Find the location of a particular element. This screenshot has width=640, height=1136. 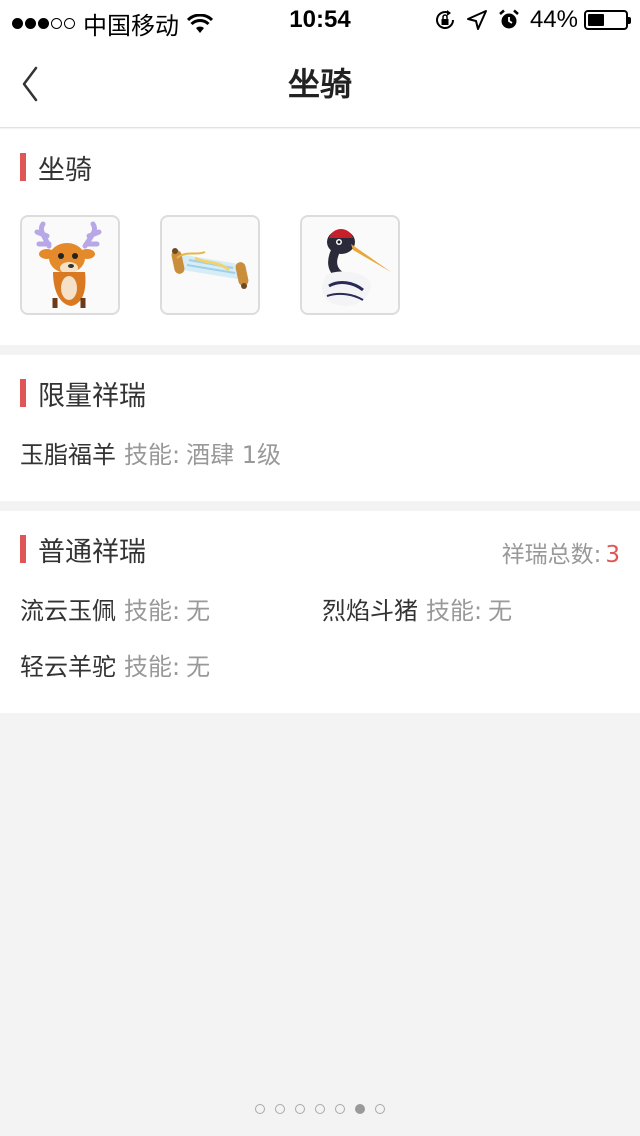

mounts-section-title: 坐骑 is located at coordinates (65, 170).